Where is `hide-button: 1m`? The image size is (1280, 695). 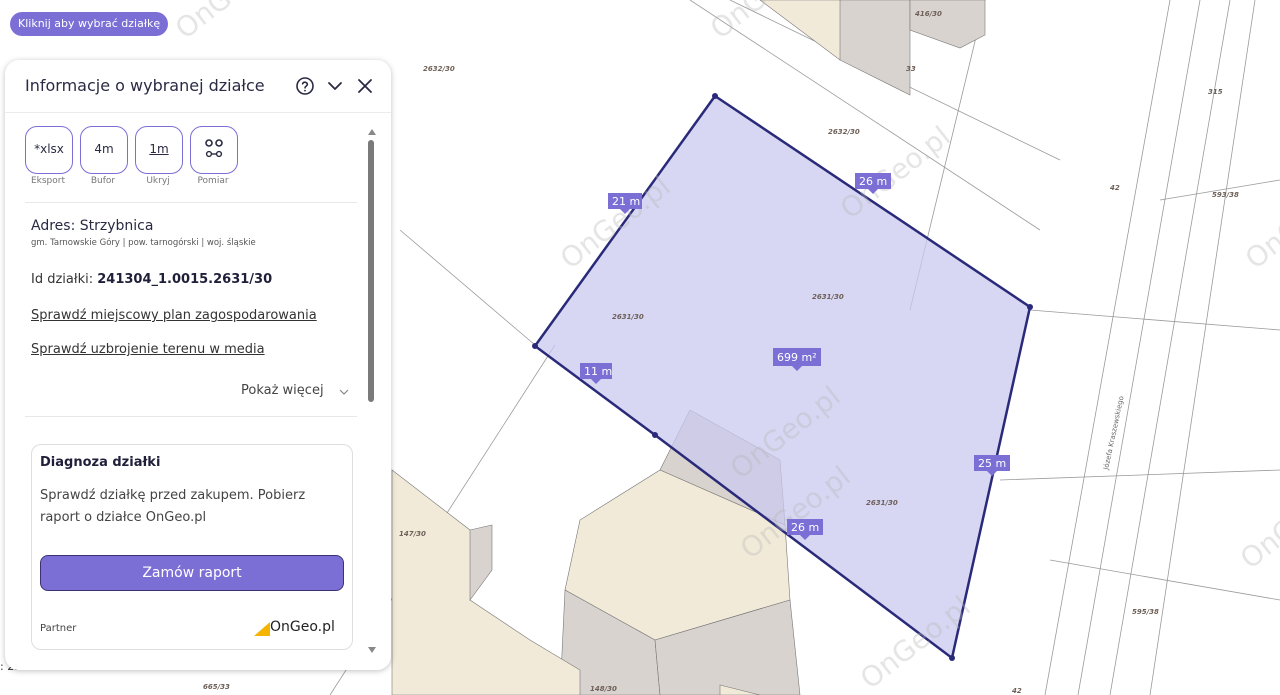
hide-button: 1m is located at coordinates (159, 150).